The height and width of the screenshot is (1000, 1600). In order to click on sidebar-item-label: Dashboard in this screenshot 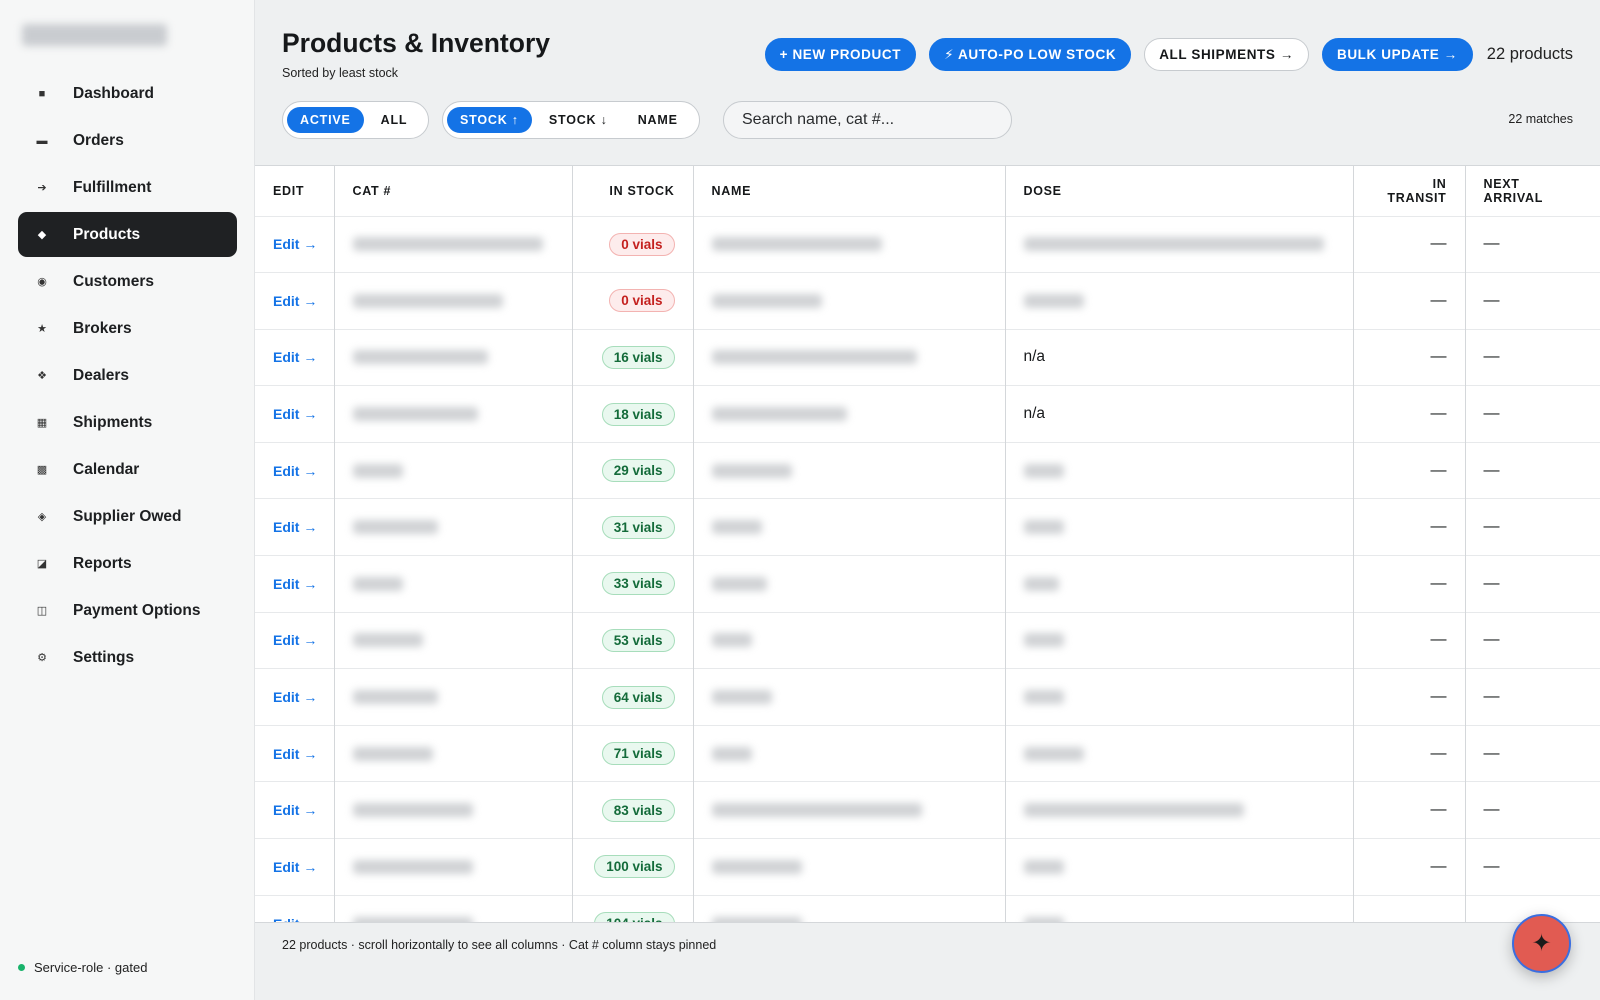, I will do `click(113, 93)`.